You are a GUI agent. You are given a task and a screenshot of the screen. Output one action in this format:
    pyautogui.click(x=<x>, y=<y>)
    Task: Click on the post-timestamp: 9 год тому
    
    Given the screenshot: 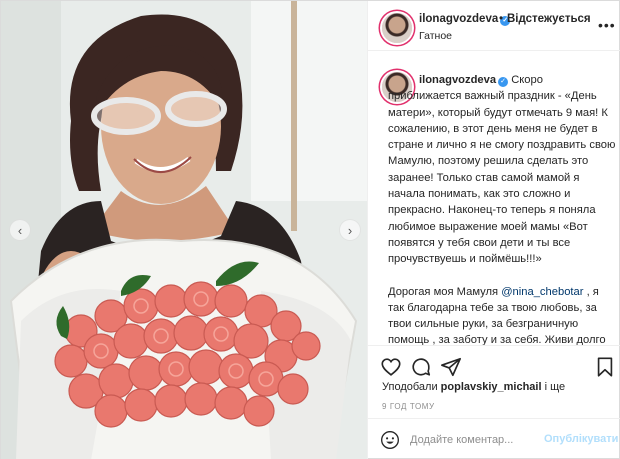 What is the action you would take?
    pyautogui.click(x=408, y=406)
    